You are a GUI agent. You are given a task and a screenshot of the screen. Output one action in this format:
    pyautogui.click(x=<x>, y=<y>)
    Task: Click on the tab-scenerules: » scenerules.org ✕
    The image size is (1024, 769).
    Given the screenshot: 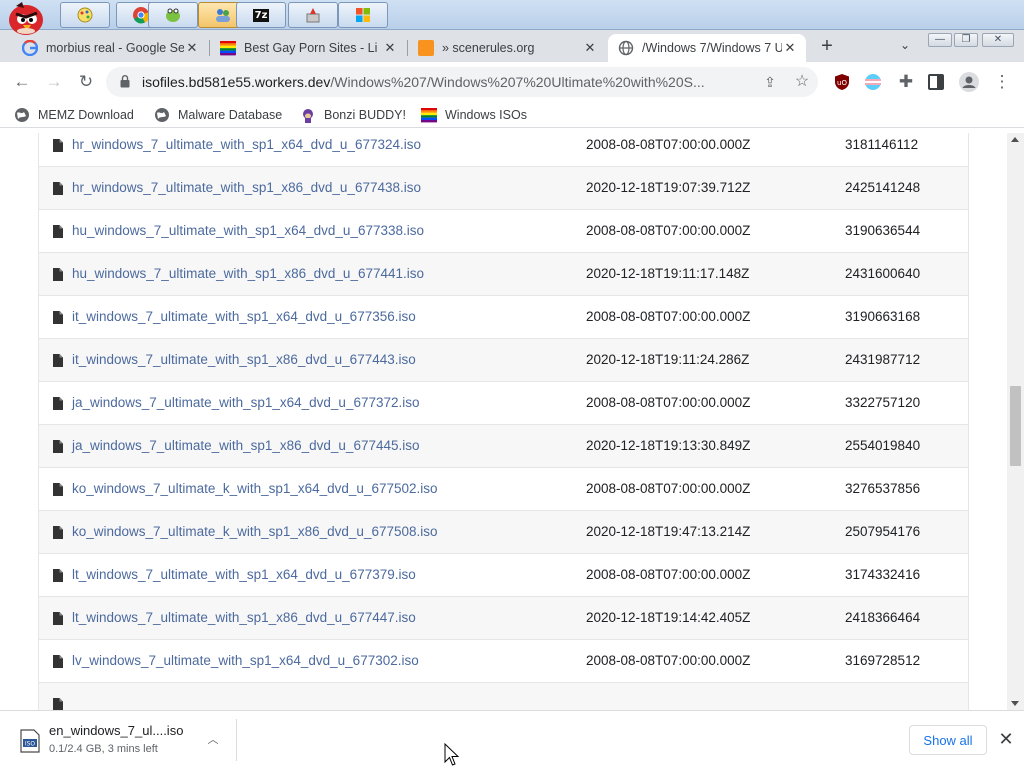 What is the action you would take?
    pyautogui.click(x=507, y=48)
    